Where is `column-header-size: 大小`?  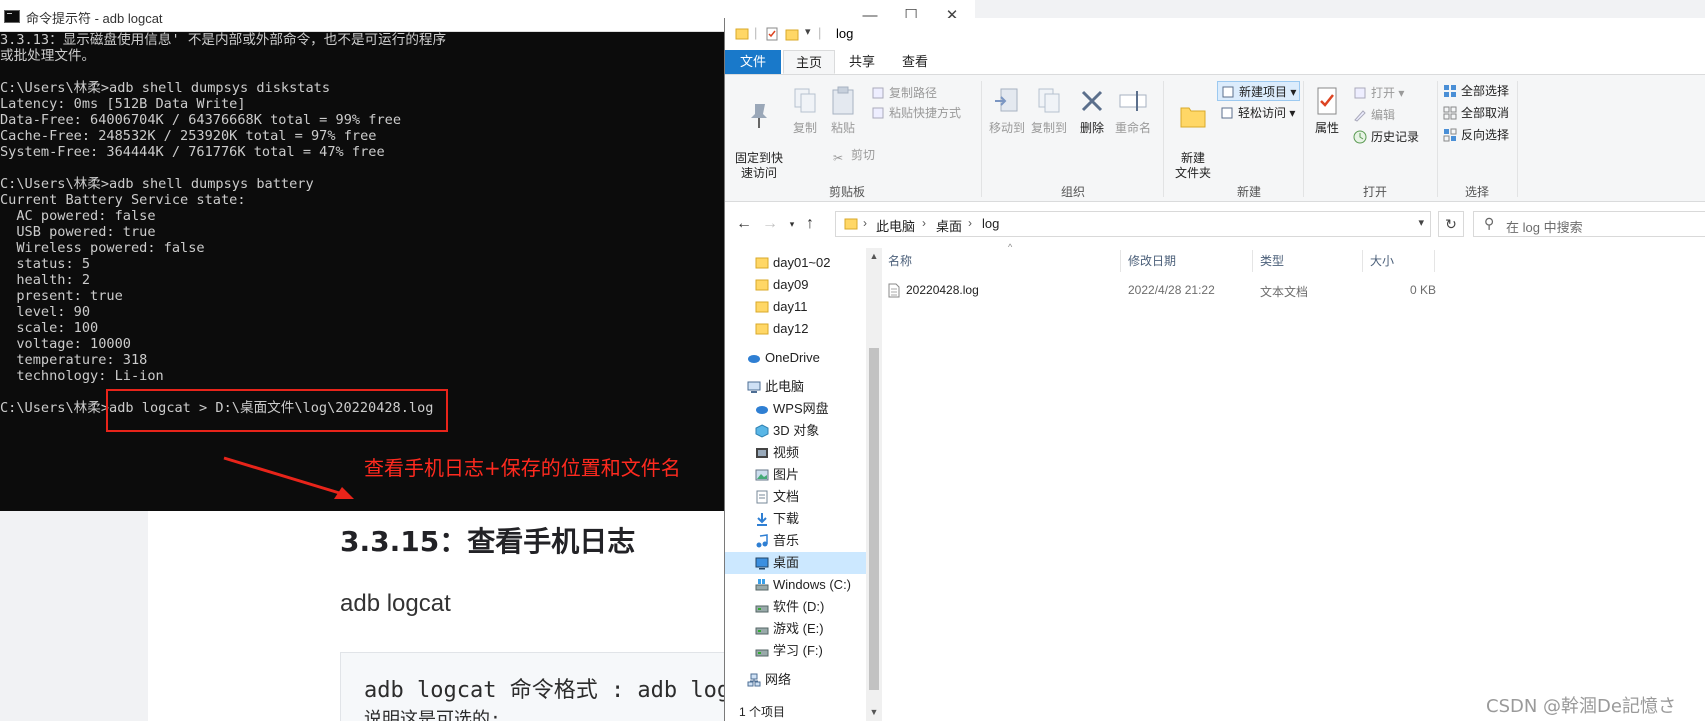
column-header-size: 大小 is located at coordinates (1382, 261).